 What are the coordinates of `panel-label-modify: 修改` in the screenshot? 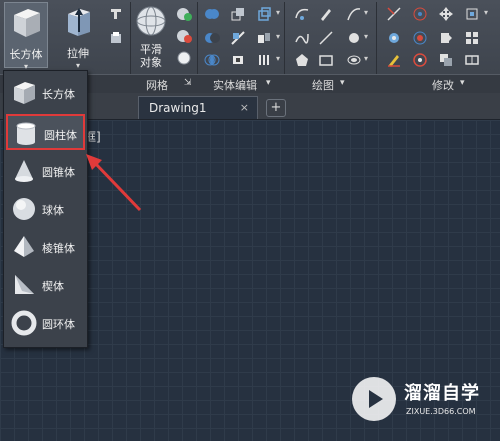 It's located at (443, 85).